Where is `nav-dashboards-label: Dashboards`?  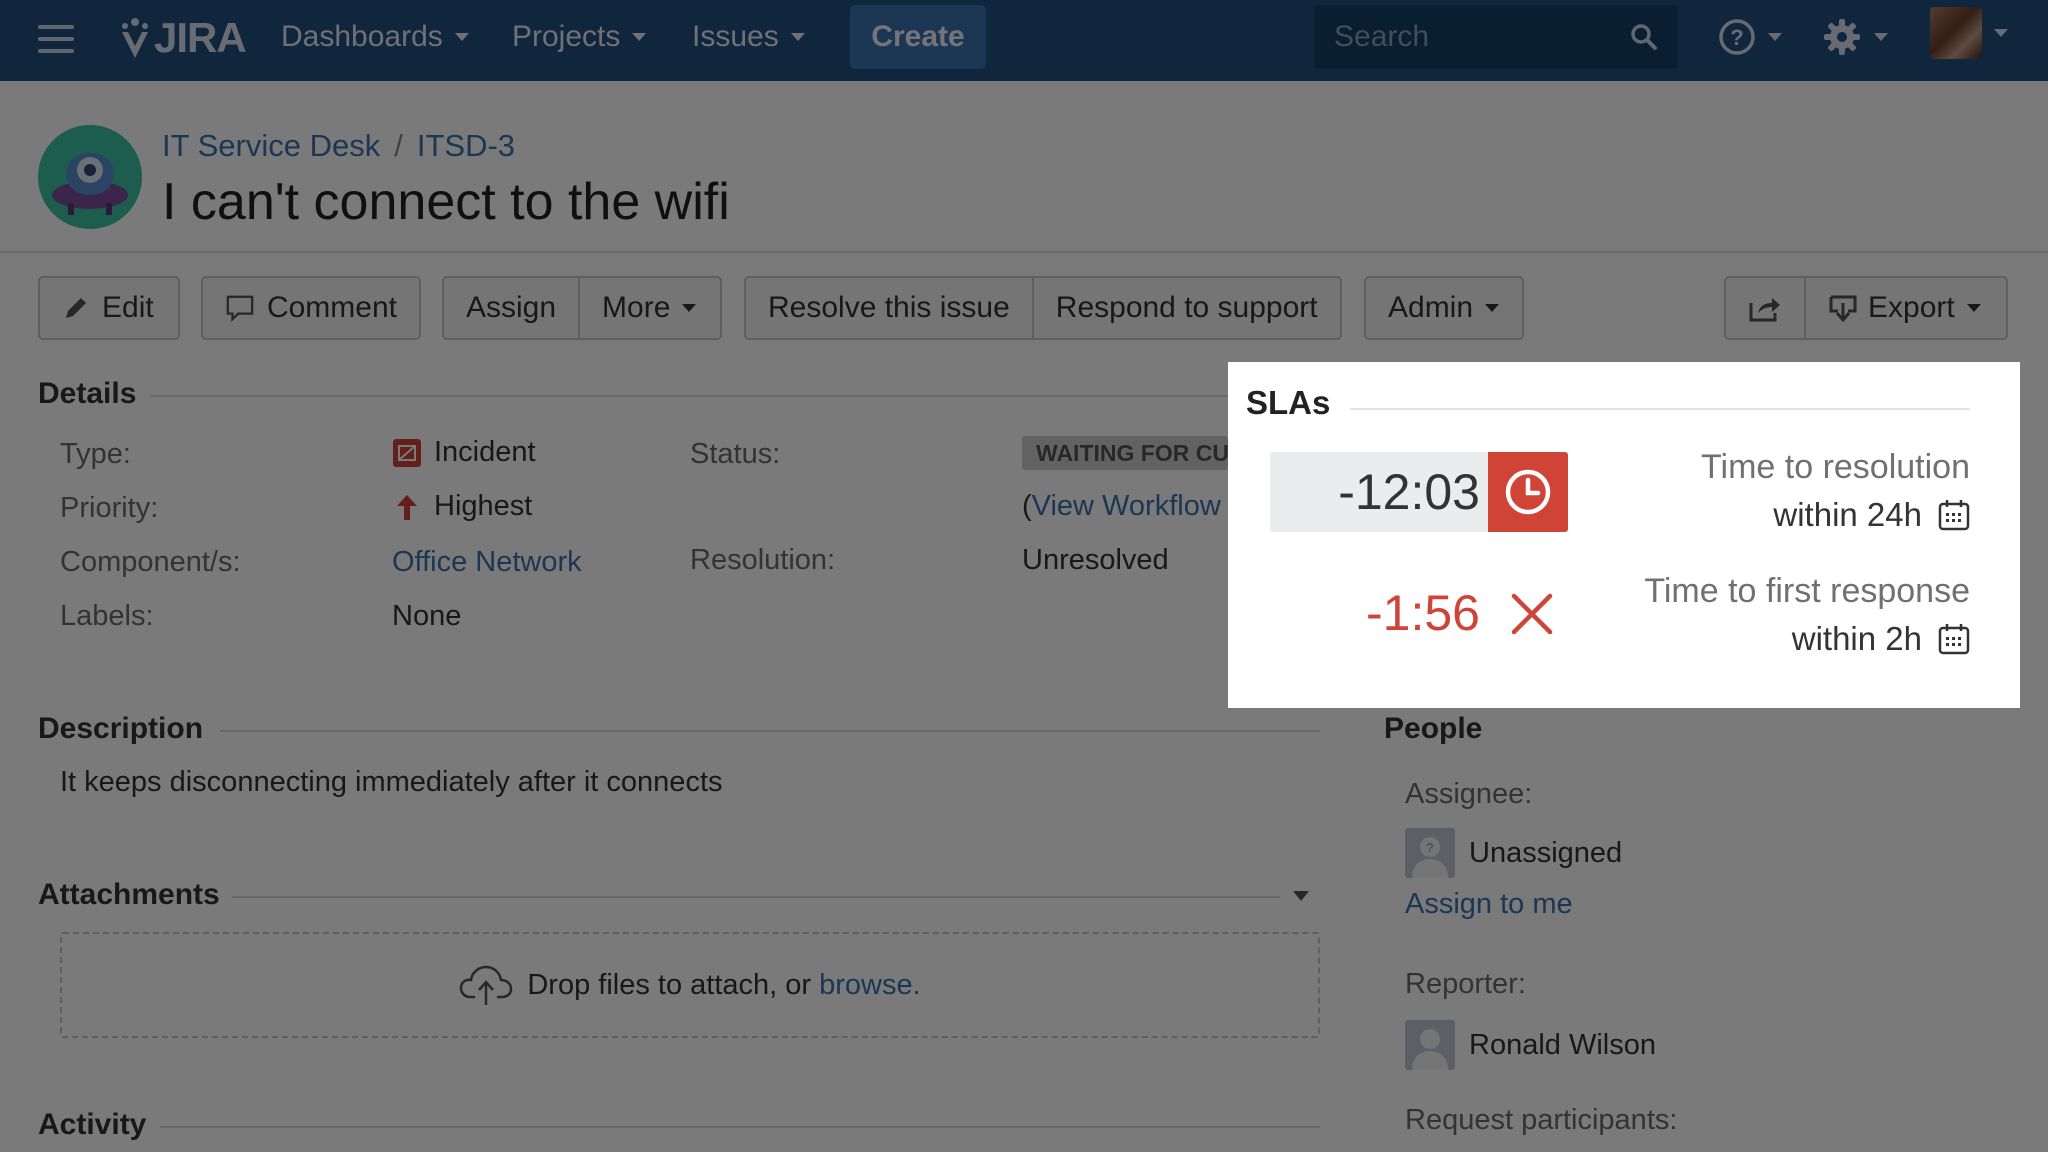 nav-dashboards-label: Dashboards is located at coordinates (362, 36).